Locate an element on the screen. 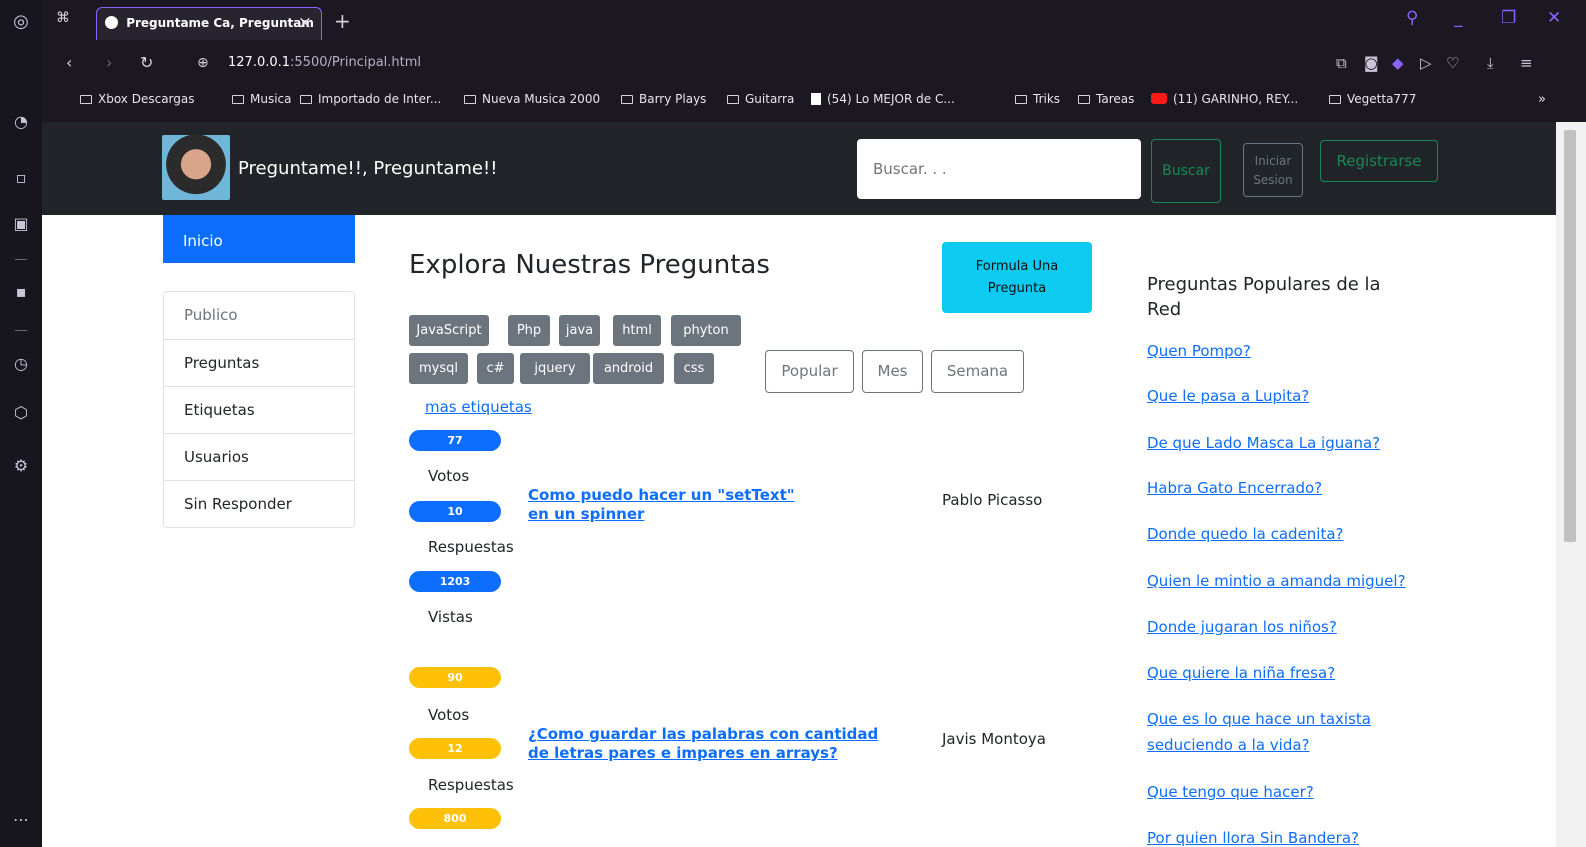 This screenshot has height=847, width=1586. brand-avatar is located at coordinates (196, 167).